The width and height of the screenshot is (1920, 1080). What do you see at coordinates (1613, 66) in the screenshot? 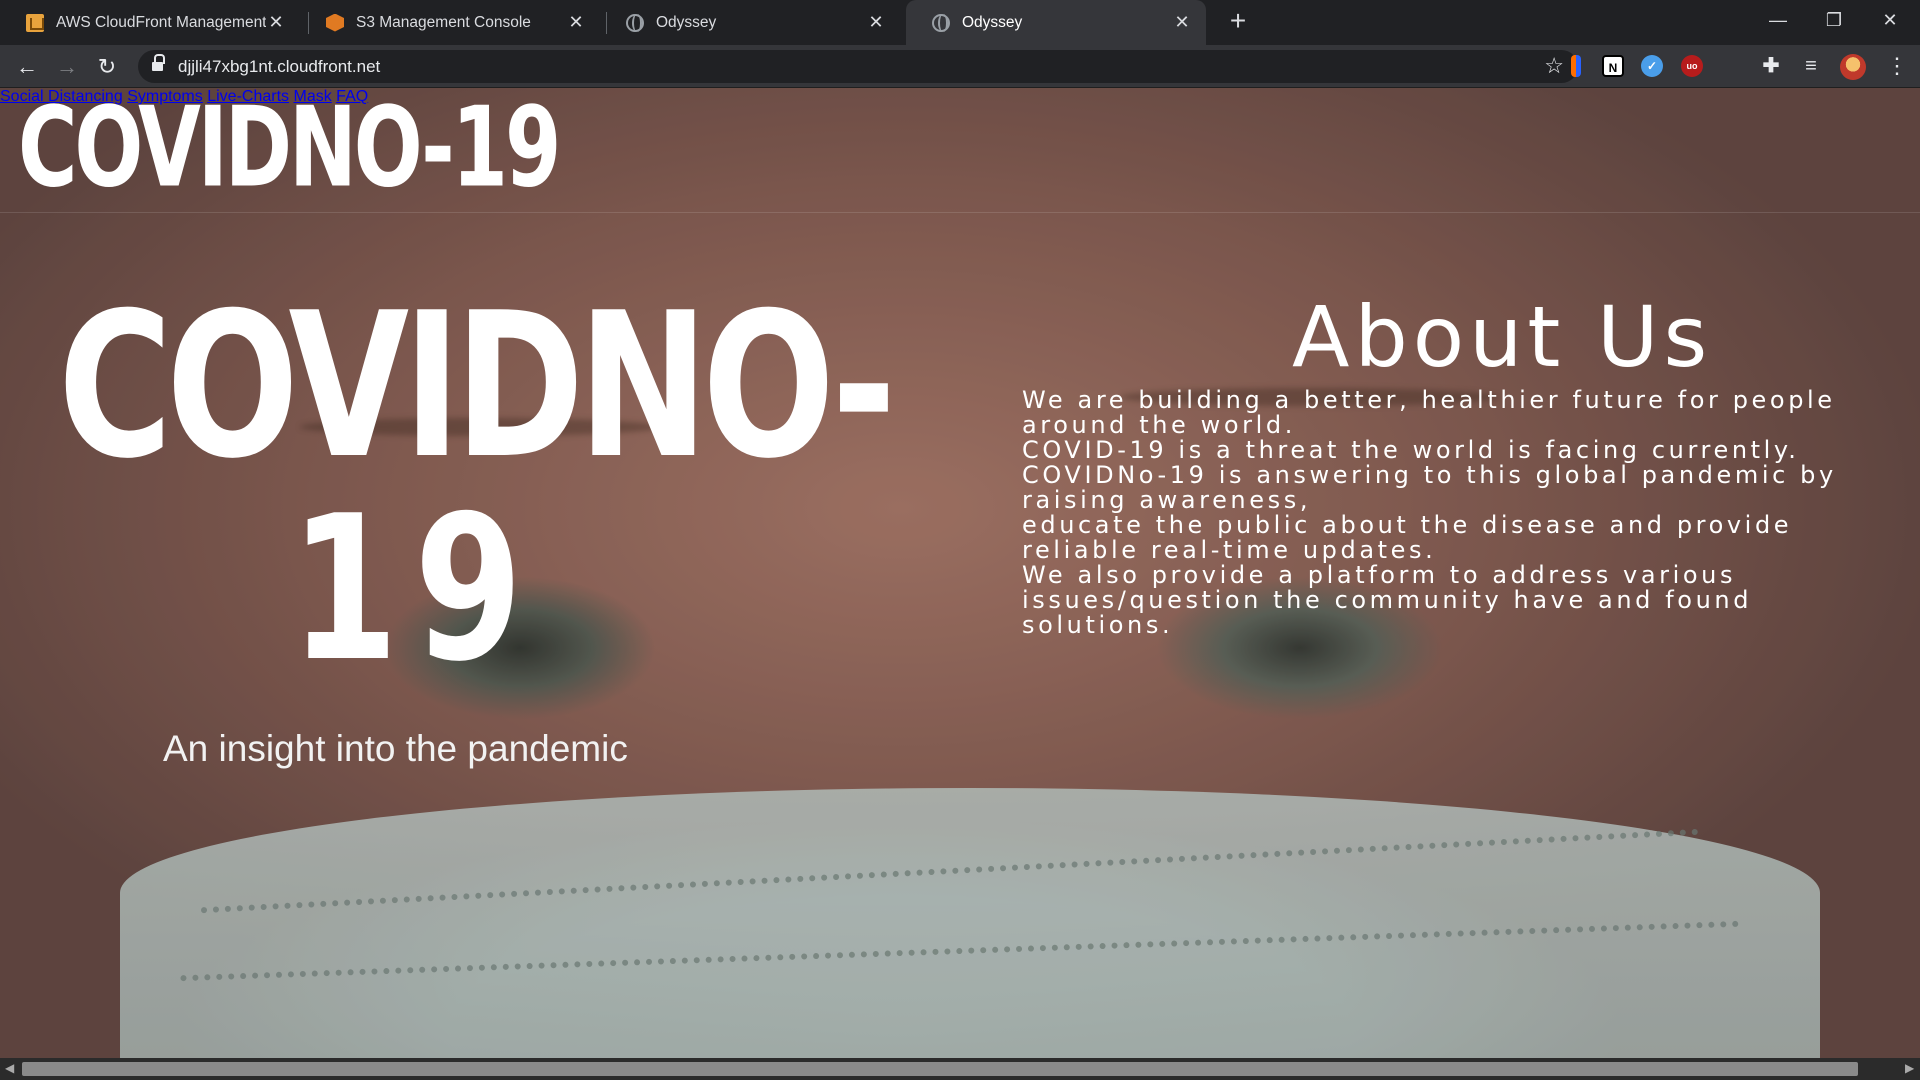
I see `notion-extension-icon: N` at bounding box center [1613, 66].